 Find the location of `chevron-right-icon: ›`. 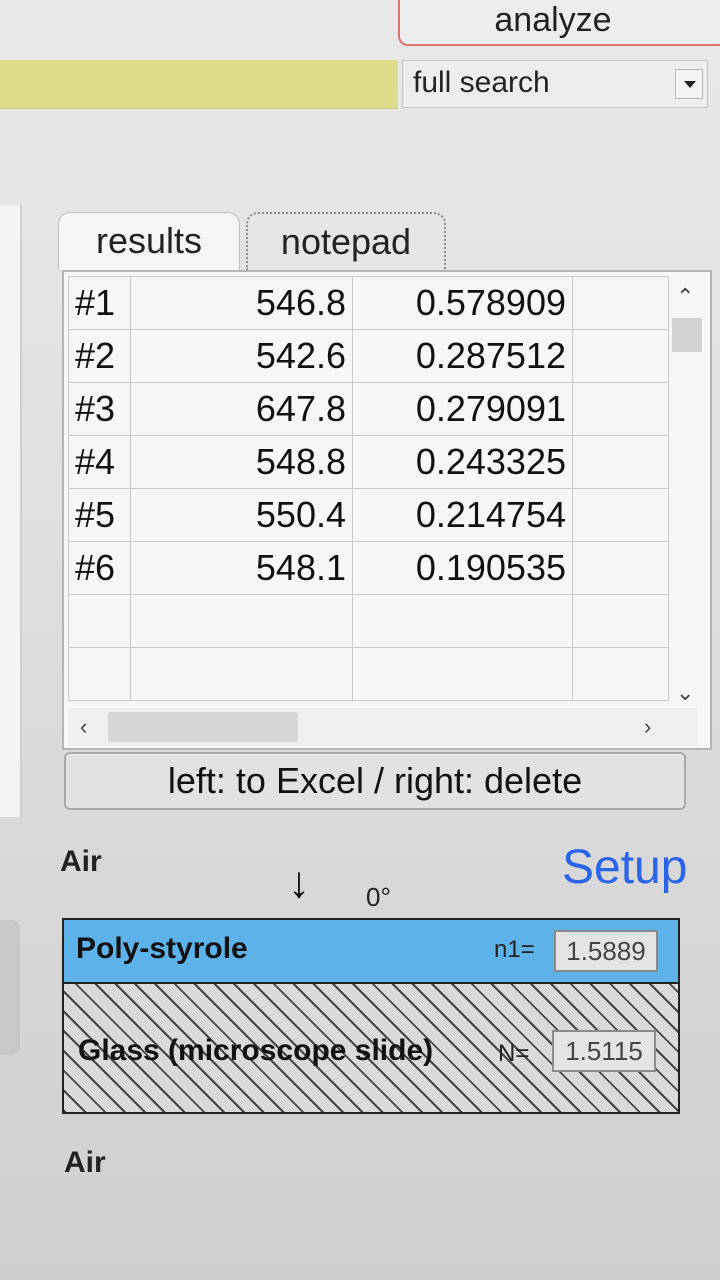

chevron-right-icon: › is located at coordinates (647, 727).